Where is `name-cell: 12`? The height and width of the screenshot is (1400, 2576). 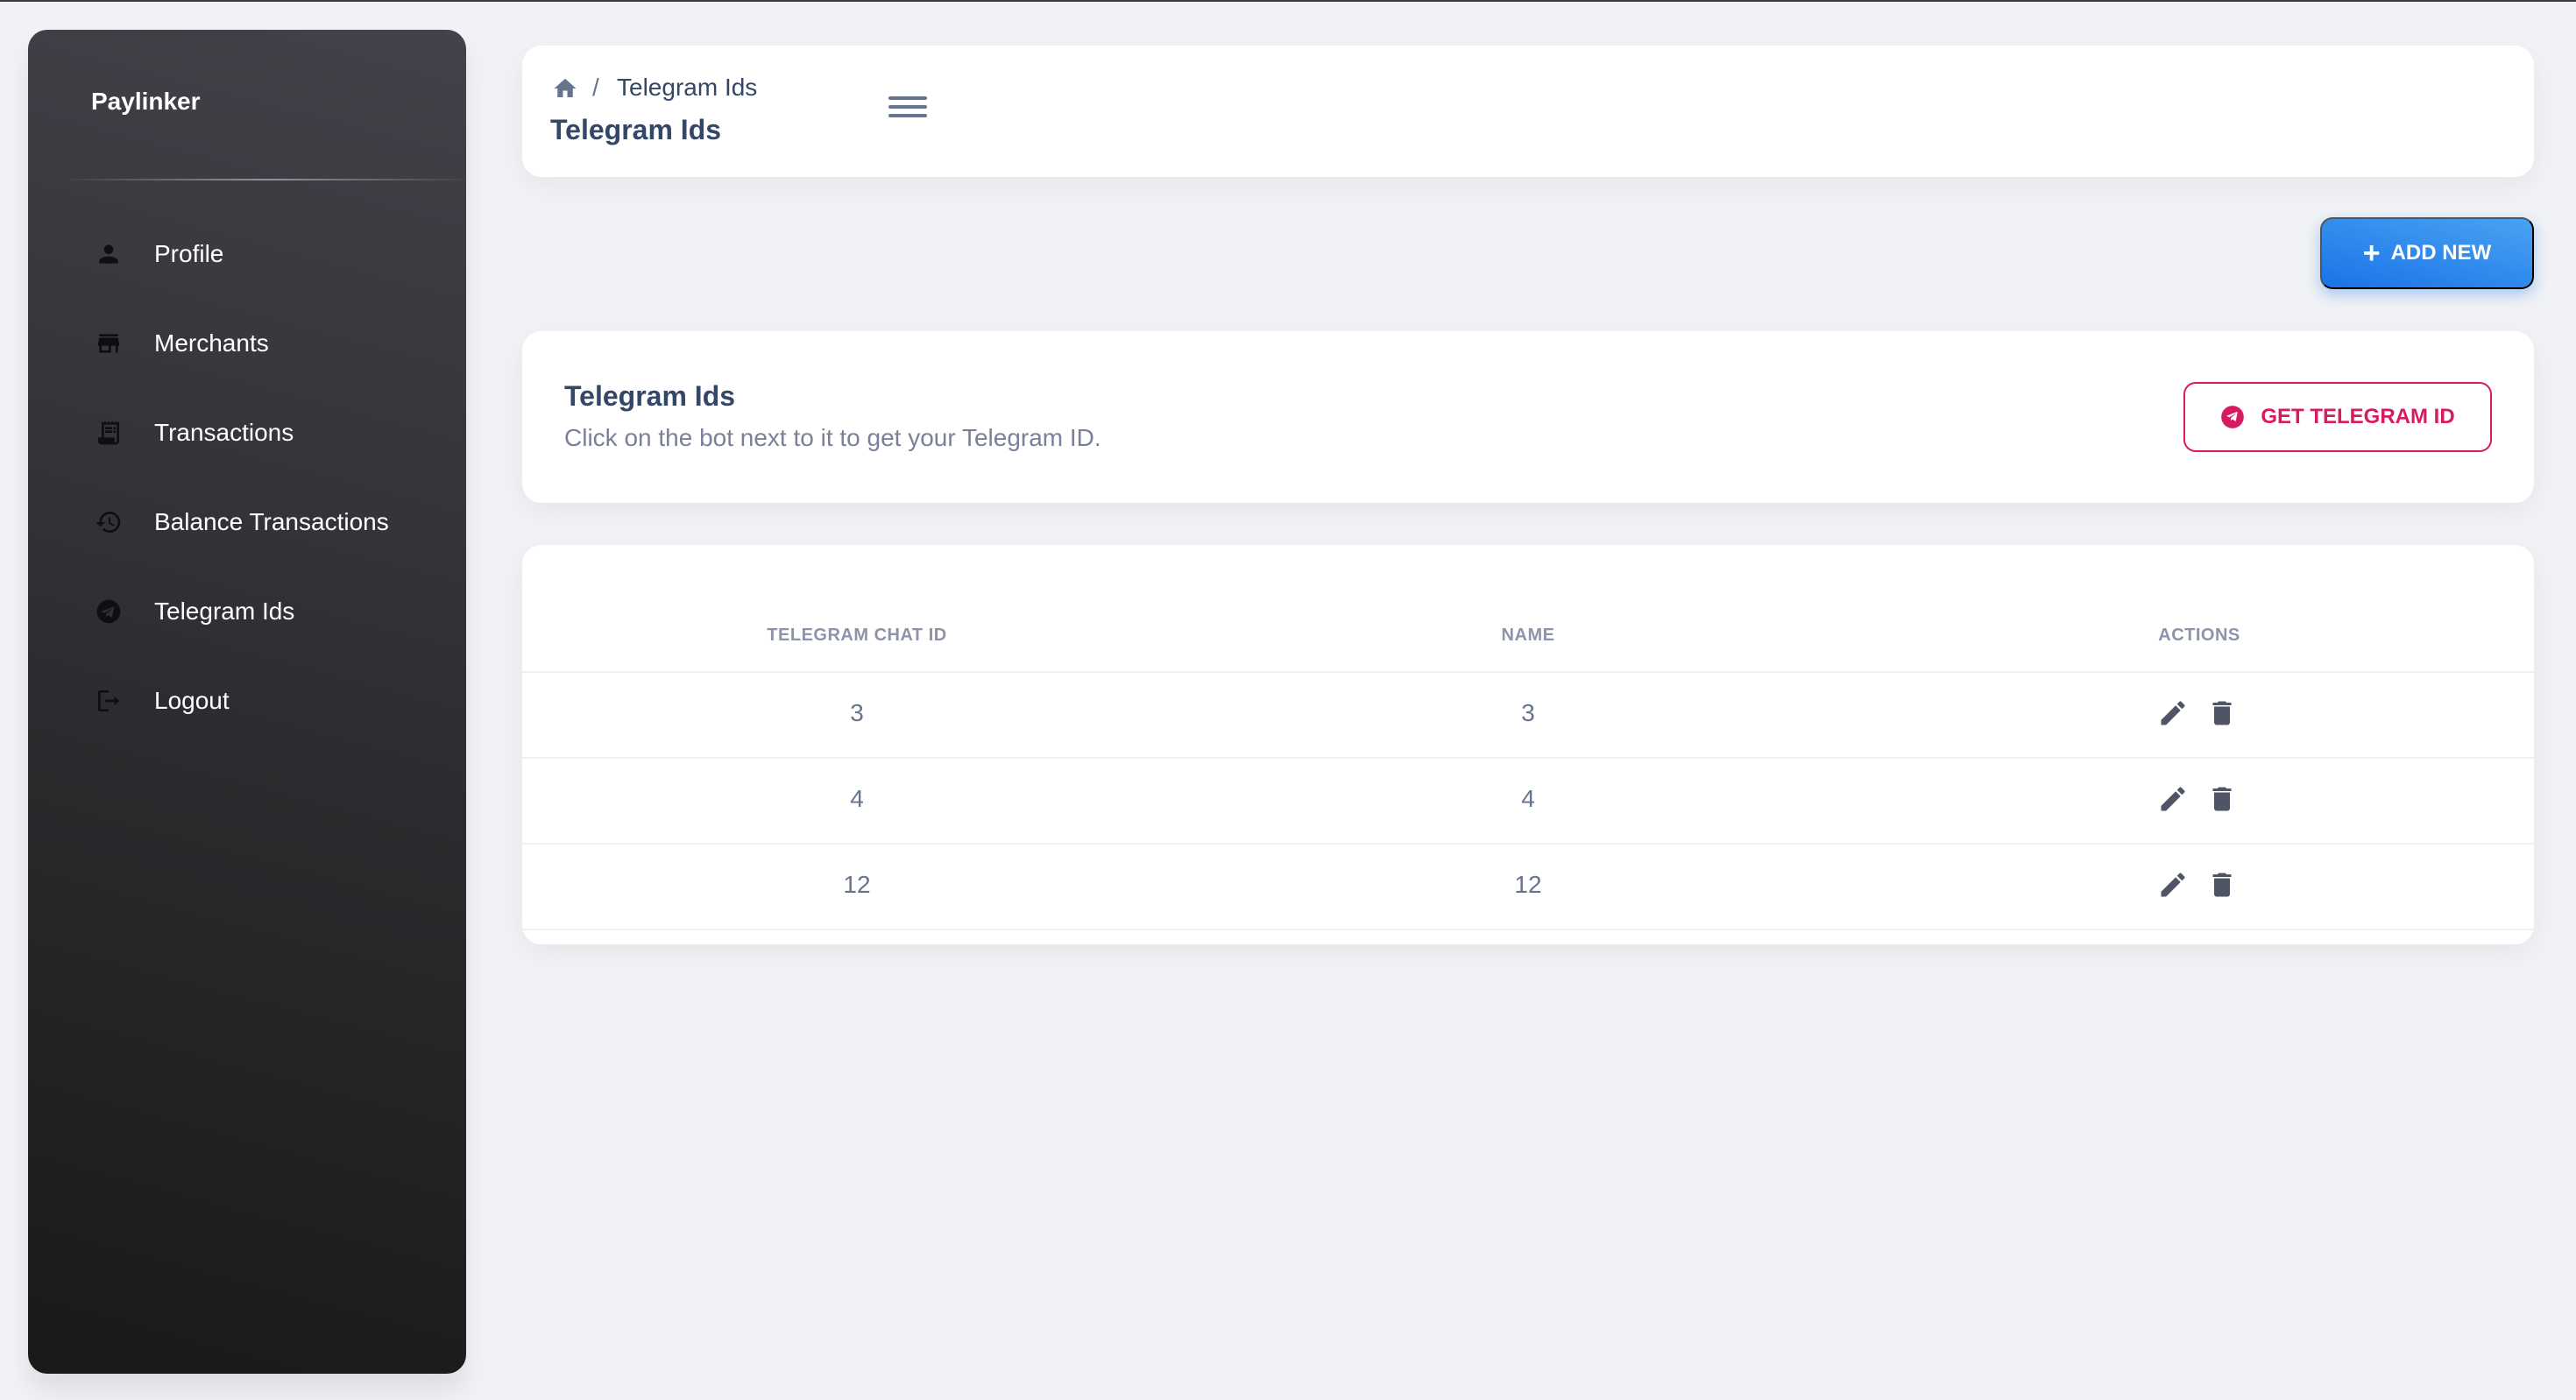 name-cell: 12 is located at coordinates (1528, 884).